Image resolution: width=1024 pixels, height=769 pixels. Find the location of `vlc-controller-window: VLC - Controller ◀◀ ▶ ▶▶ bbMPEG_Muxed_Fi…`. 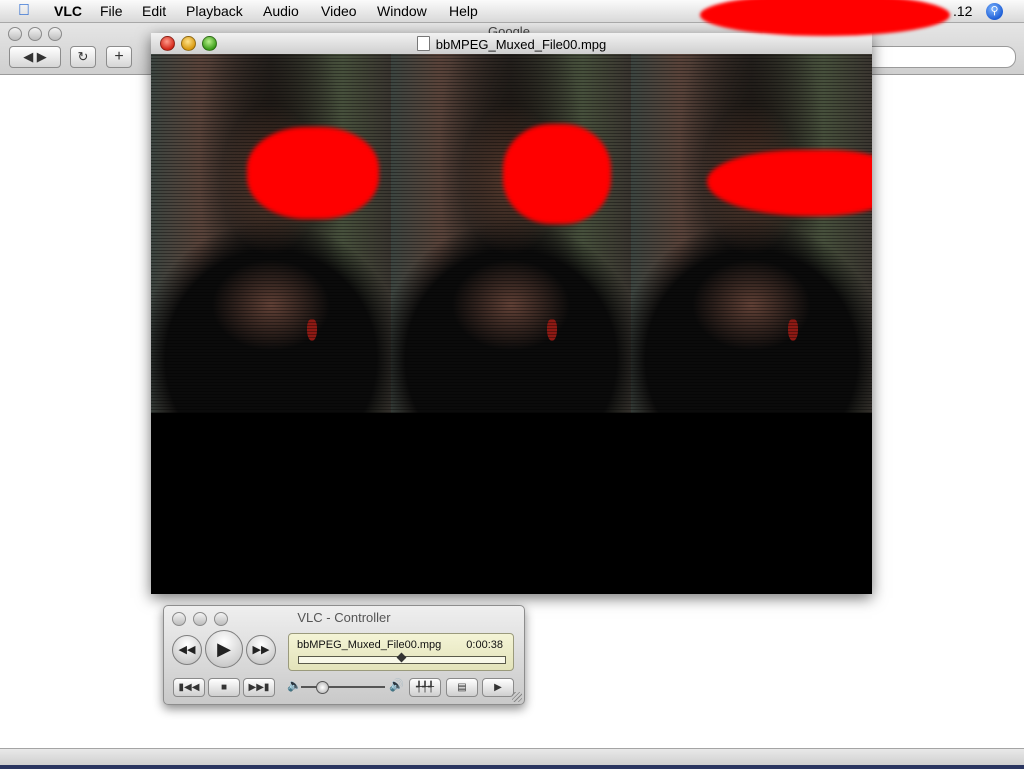

vlc-controller-window: VLC - Controller ◀◀ ▶ ▶▶ bbMPEG_Muxed_Fi… is located at coordinates (344, 655).